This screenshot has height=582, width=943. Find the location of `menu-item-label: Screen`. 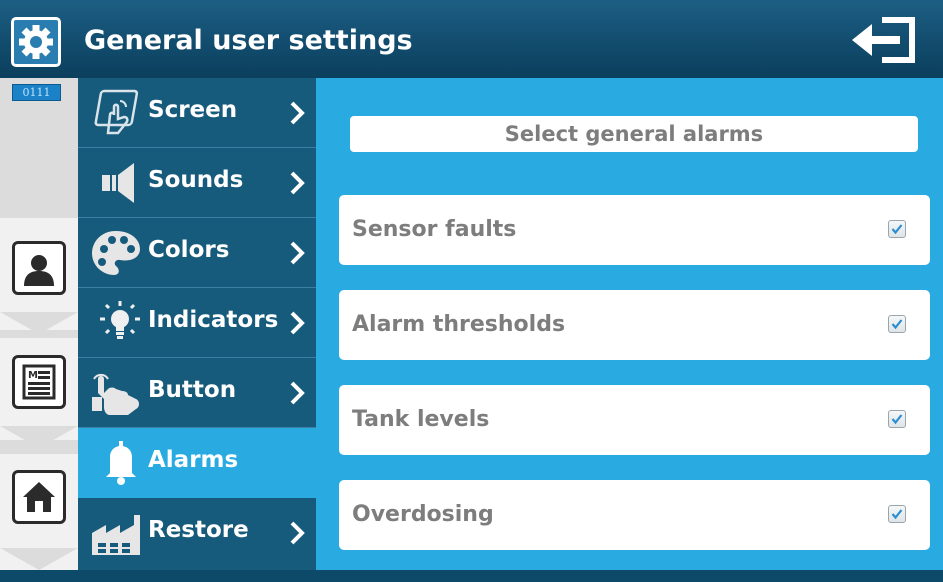

menu-item-label: Screen is located at coordinates (193, 110).